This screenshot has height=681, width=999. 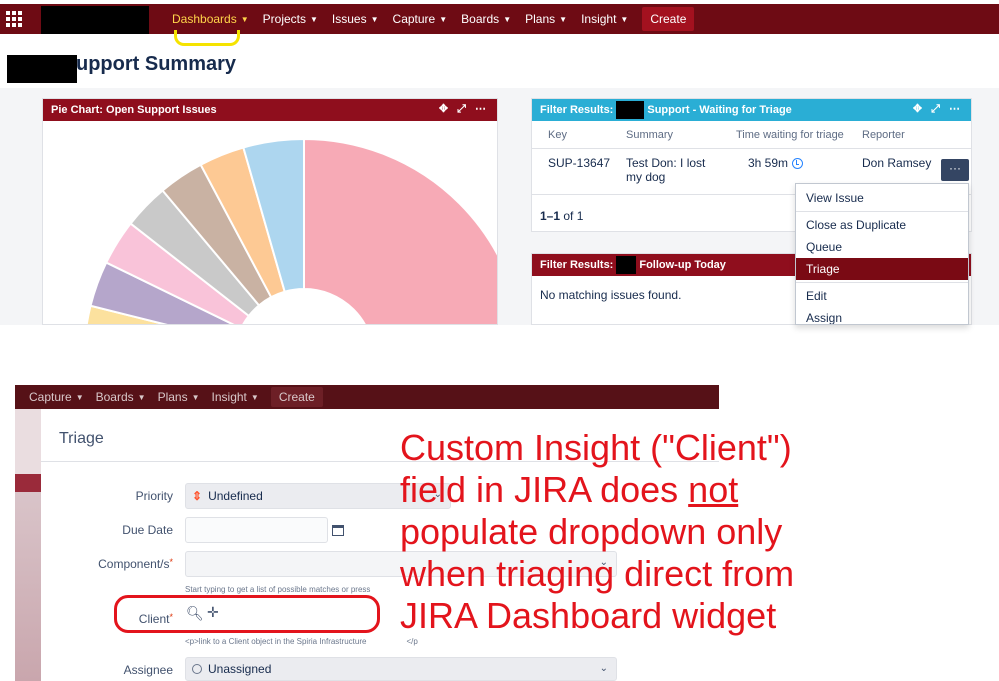 I want to click on nav-projects: Projects ▼, so click(x=290, y=19).